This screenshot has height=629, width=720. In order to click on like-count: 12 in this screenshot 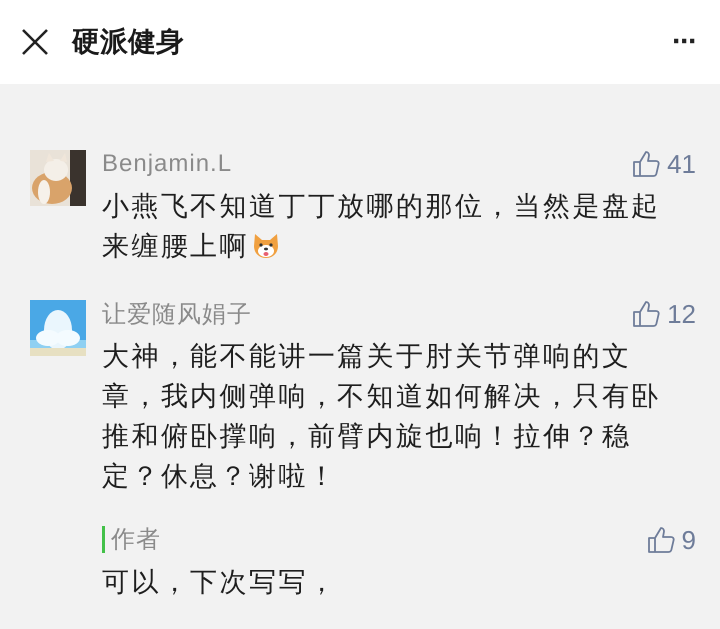, I will do `click(681, 314)`.